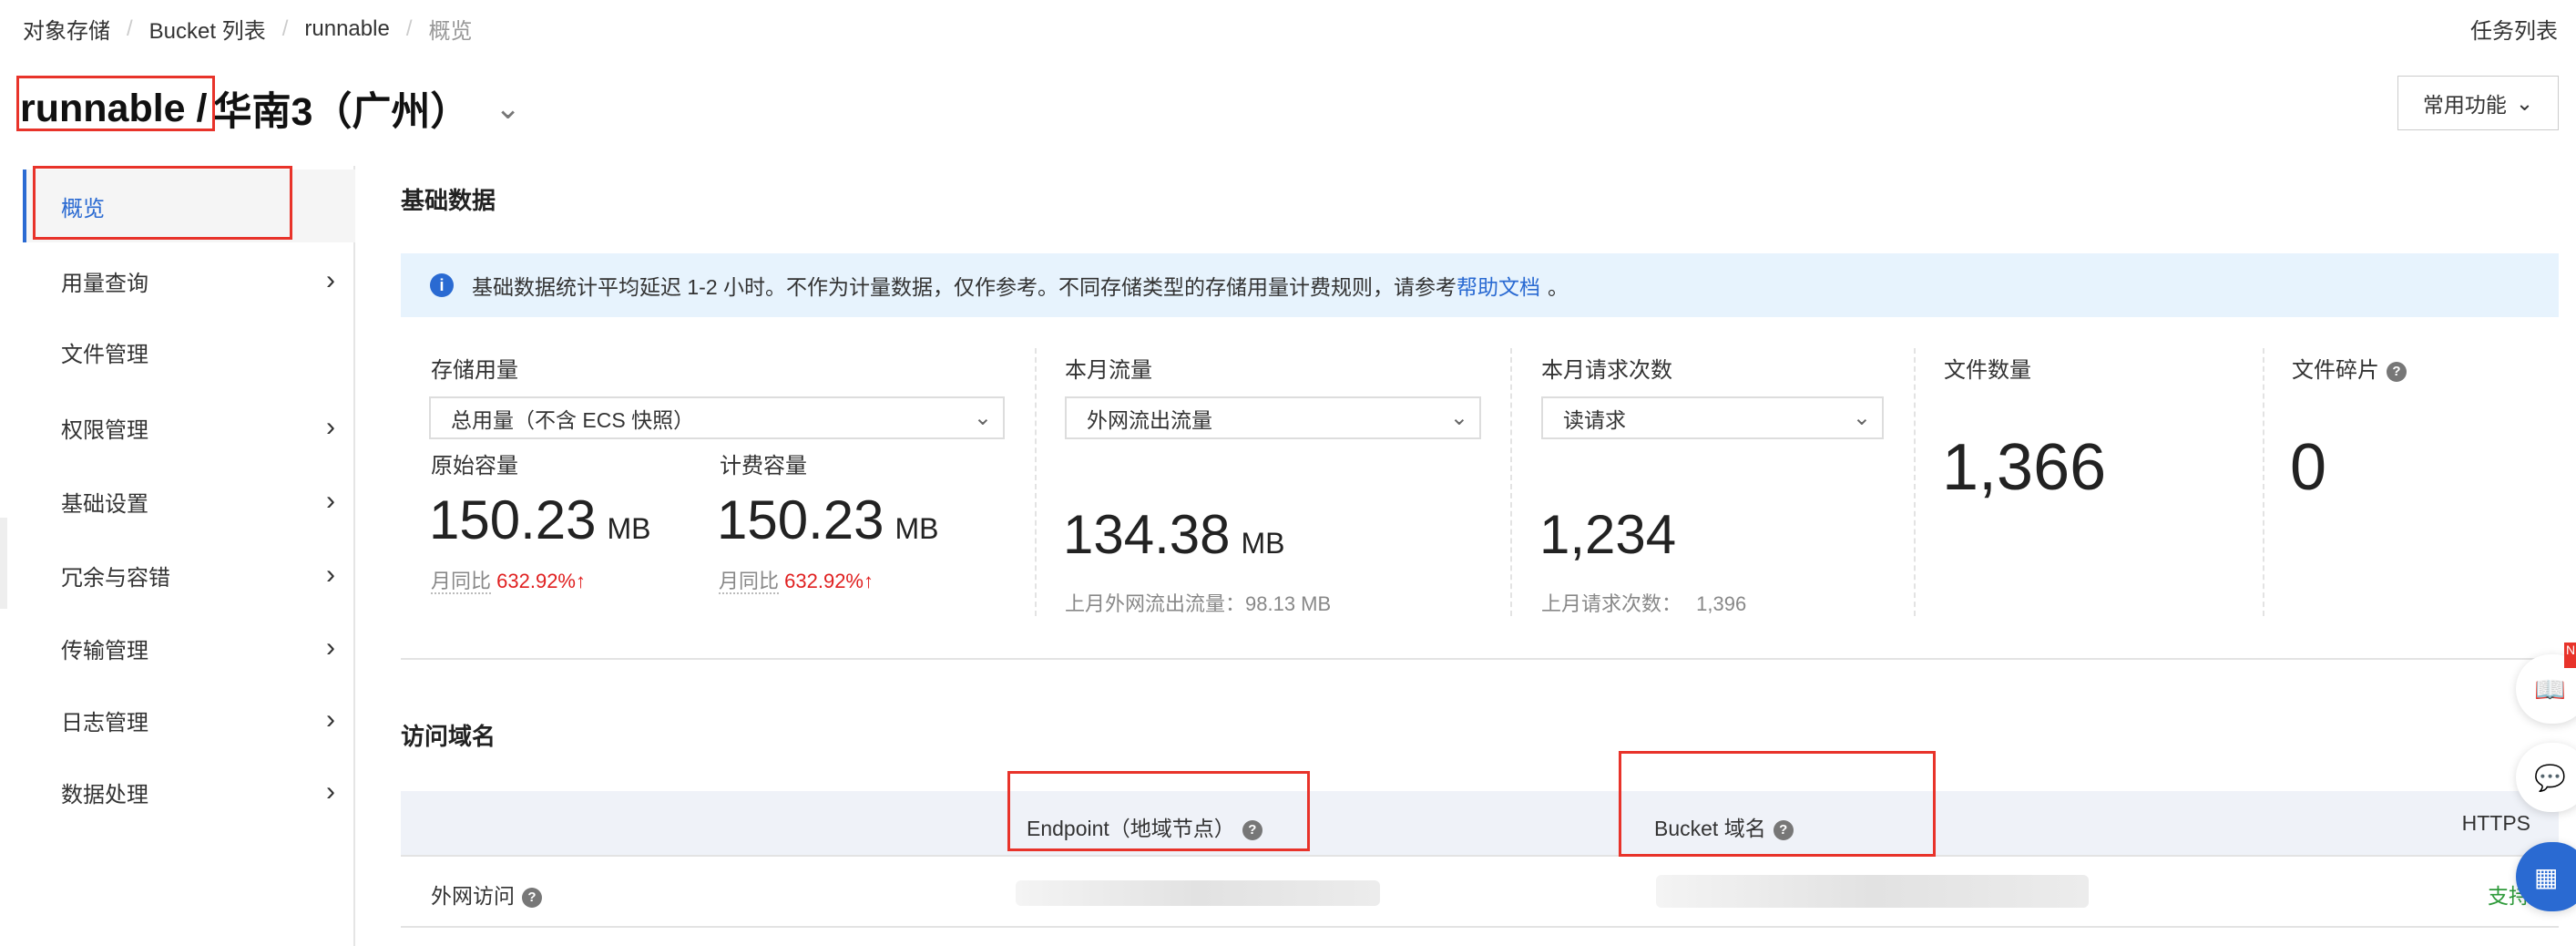  What do you see at coordinates (1149, 419) in the screenshot?
I see `select-value: 外网流出流量` at bounding box center [1149, 419].